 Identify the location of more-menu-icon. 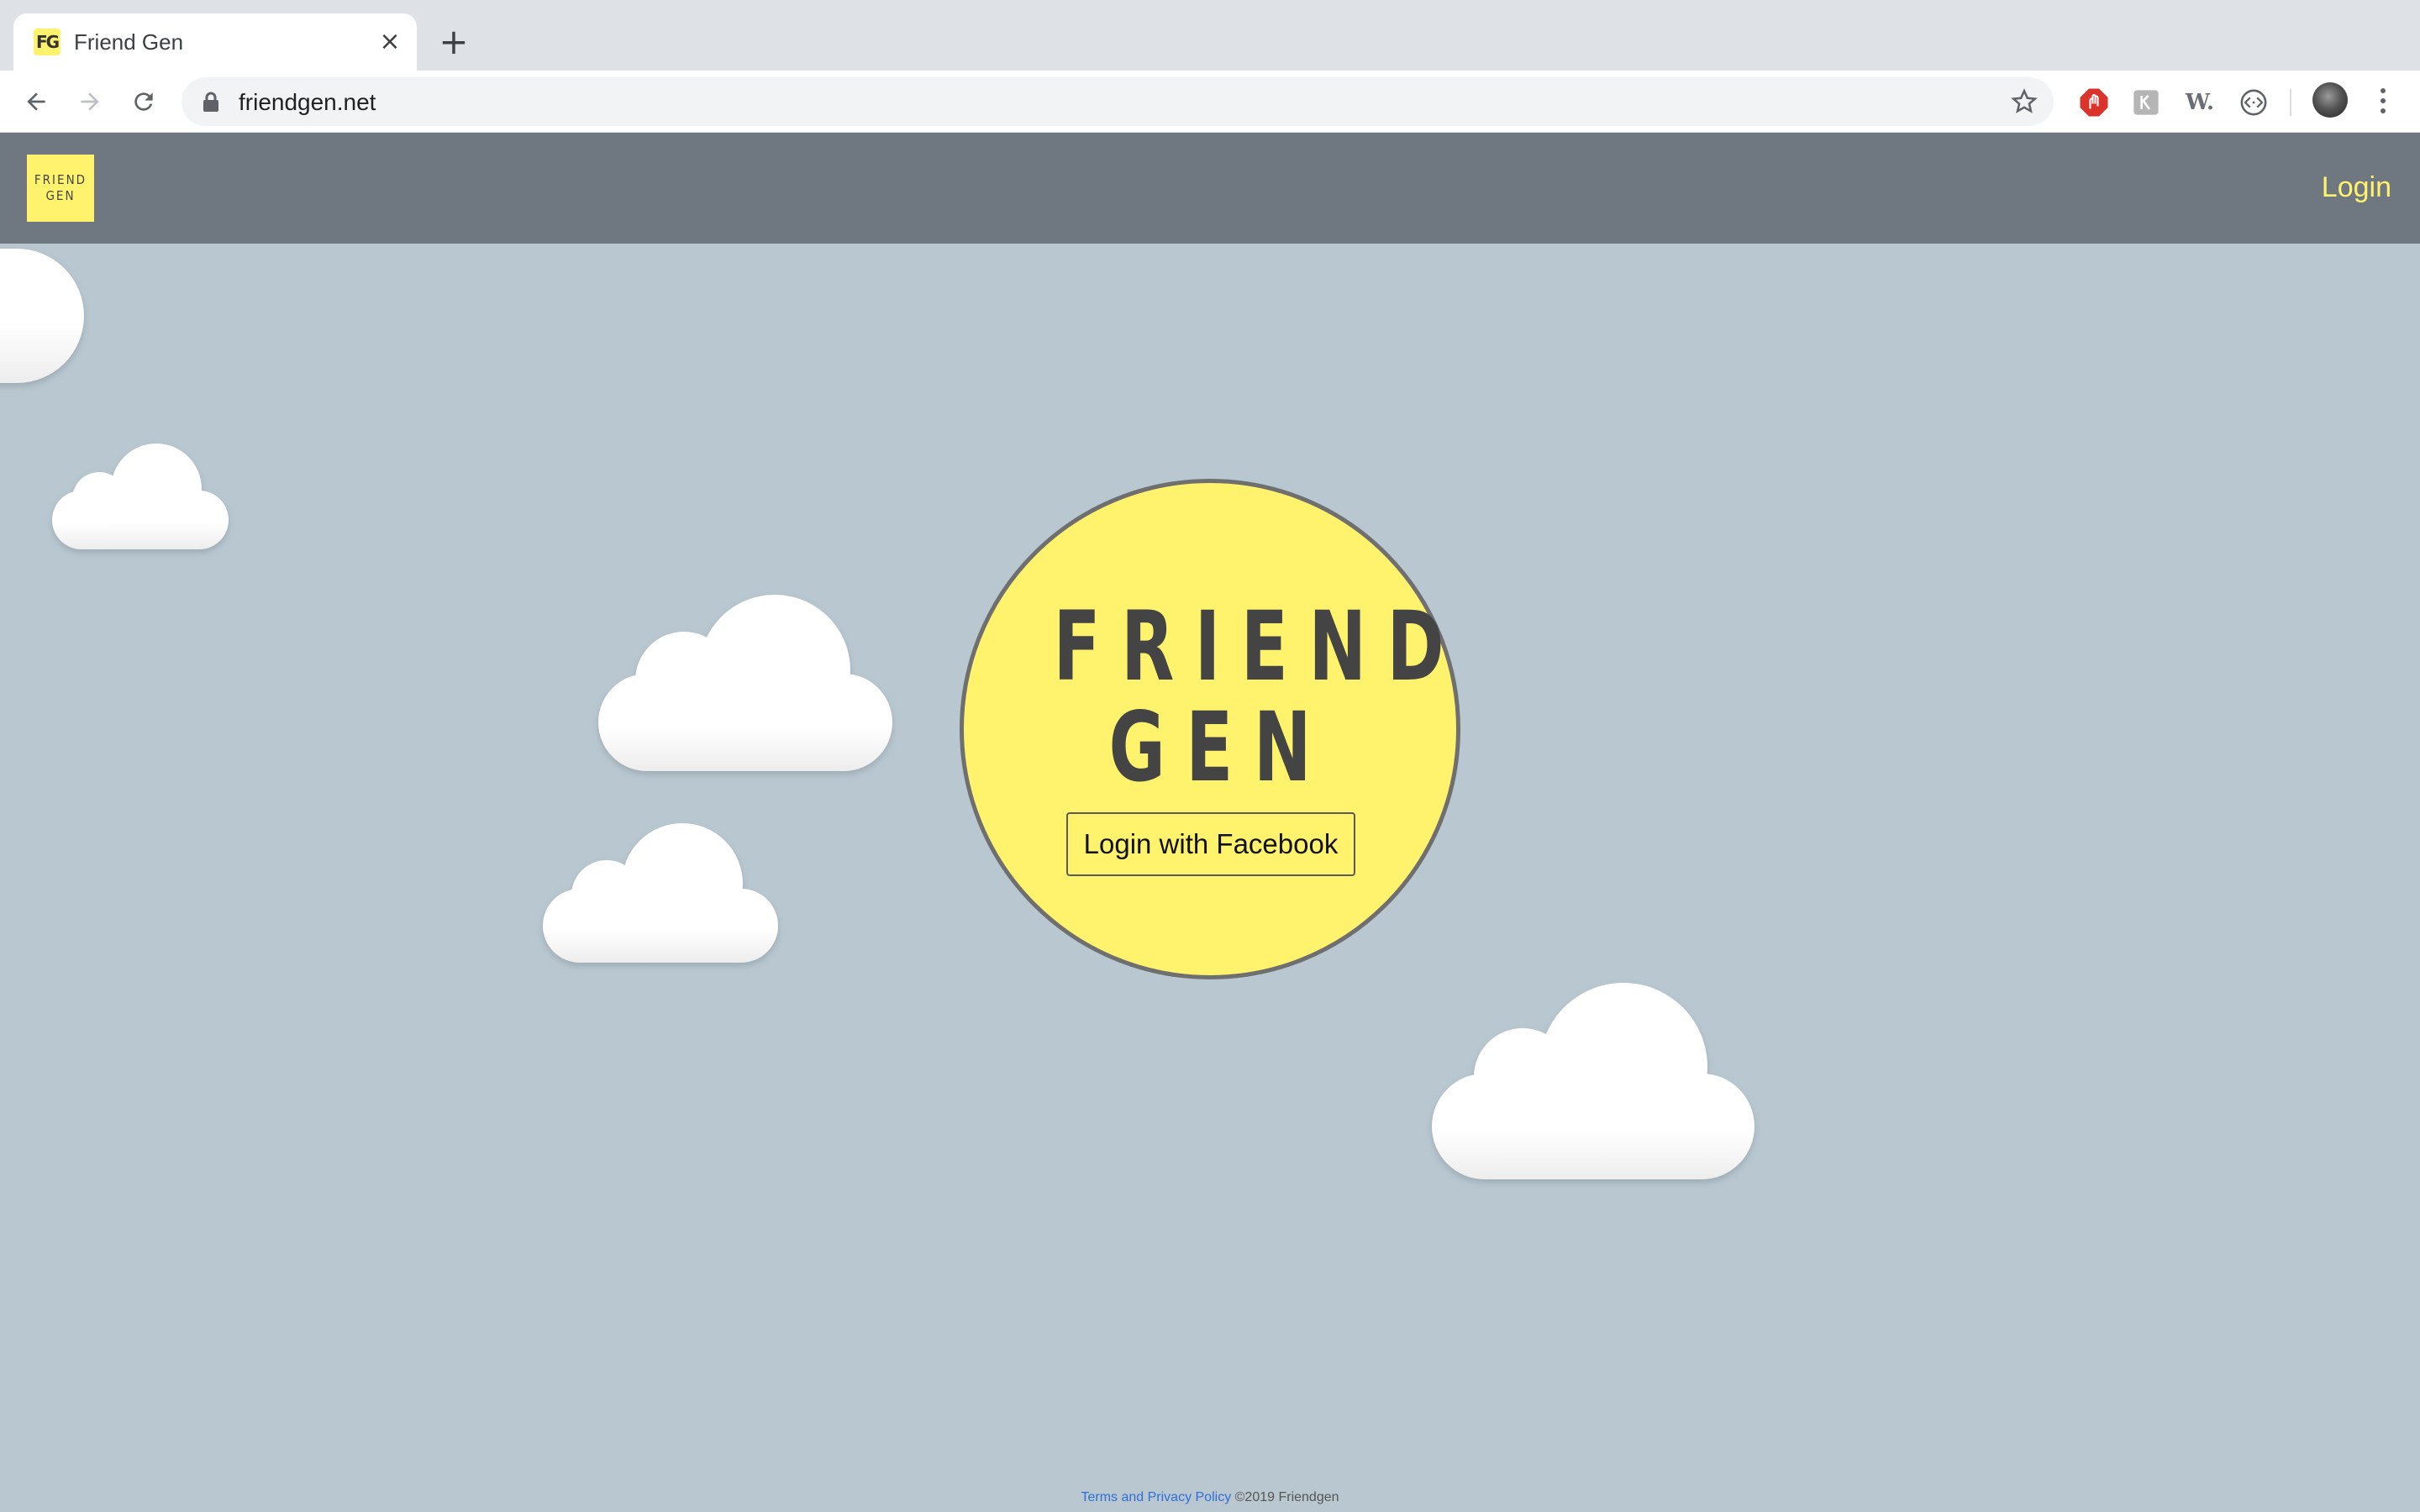
(2383, 101).